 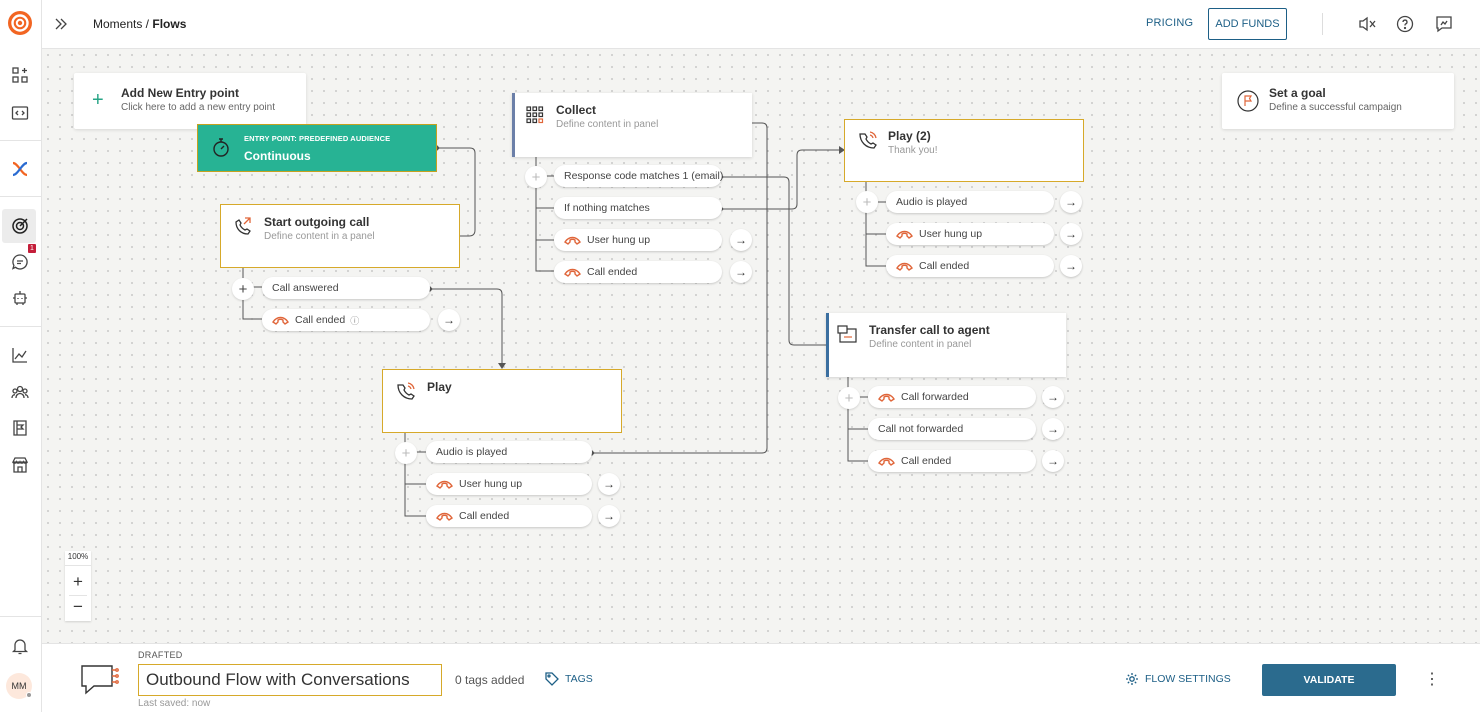 What do you see at coordinates (20, 465) in the screenshot?
I see `store-icon` at bounding box center [20, 465].